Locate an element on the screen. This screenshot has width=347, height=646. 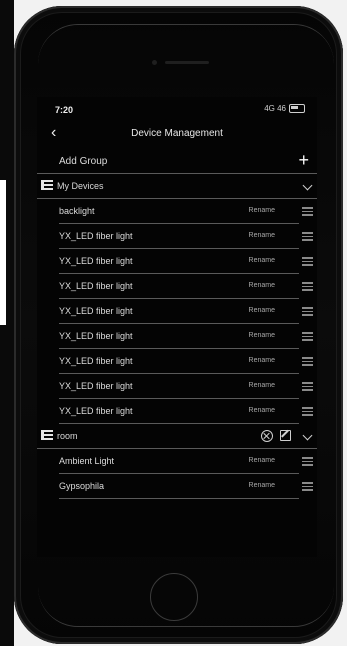
front-camera is located at coordinates (154, 62).